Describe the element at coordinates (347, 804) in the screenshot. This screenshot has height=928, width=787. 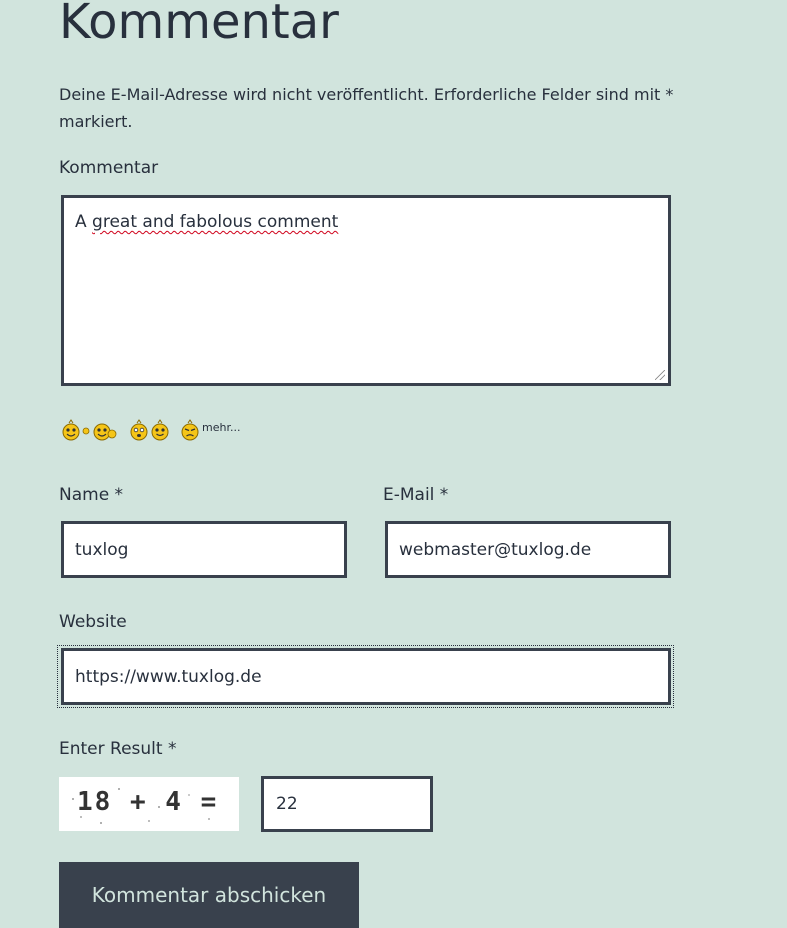
I see `captcha-answer-field: 22` at that location.